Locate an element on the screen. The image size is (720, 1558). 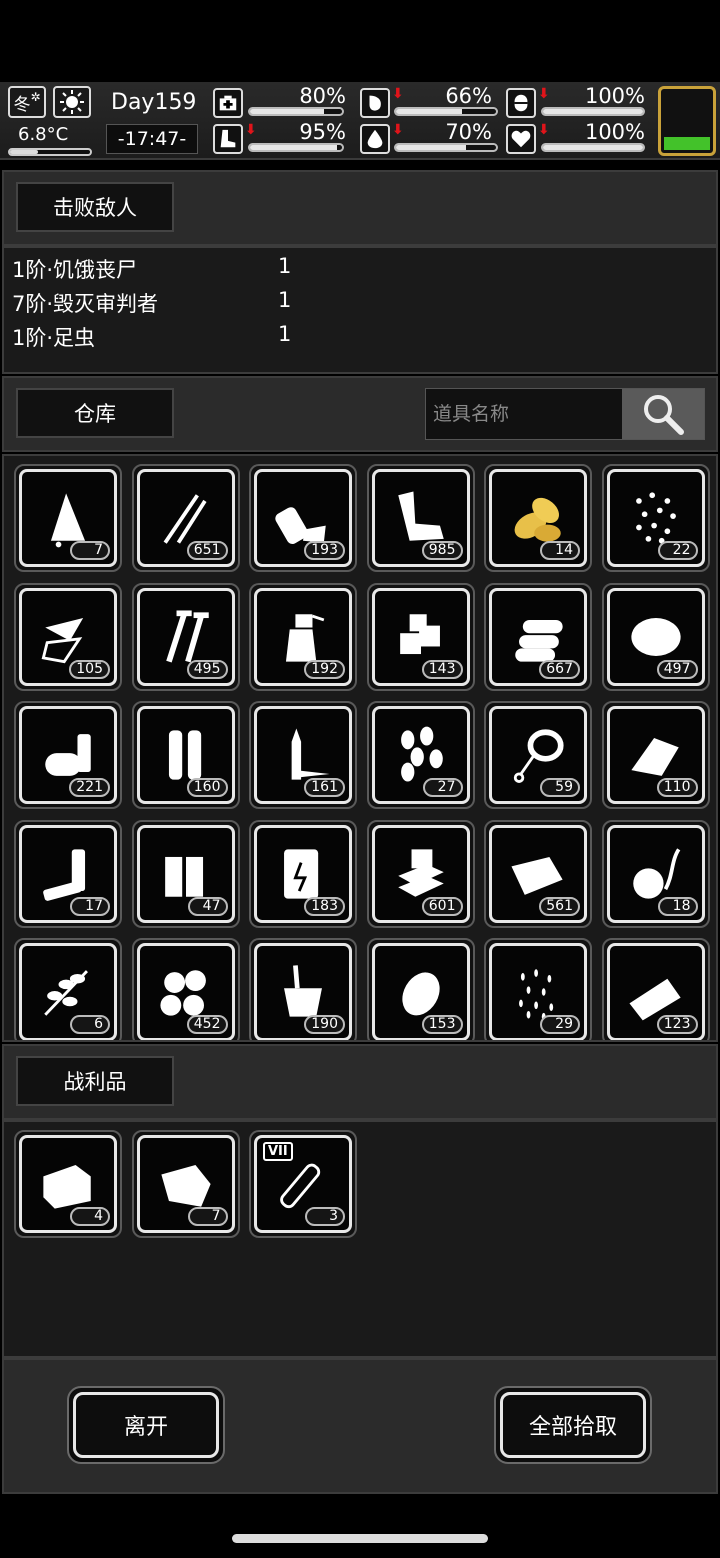
item-slot: 4 is located at coordinates (68, 1184).